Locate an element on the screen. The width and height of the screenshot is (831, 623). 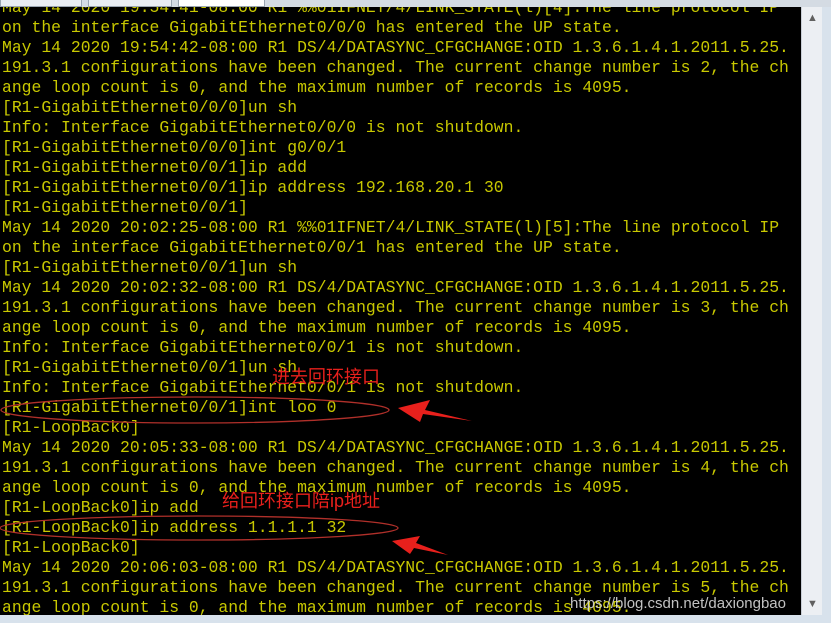
watermark: https://blog.csdn.net/daxiongbao is located at coordinates (678, 603).